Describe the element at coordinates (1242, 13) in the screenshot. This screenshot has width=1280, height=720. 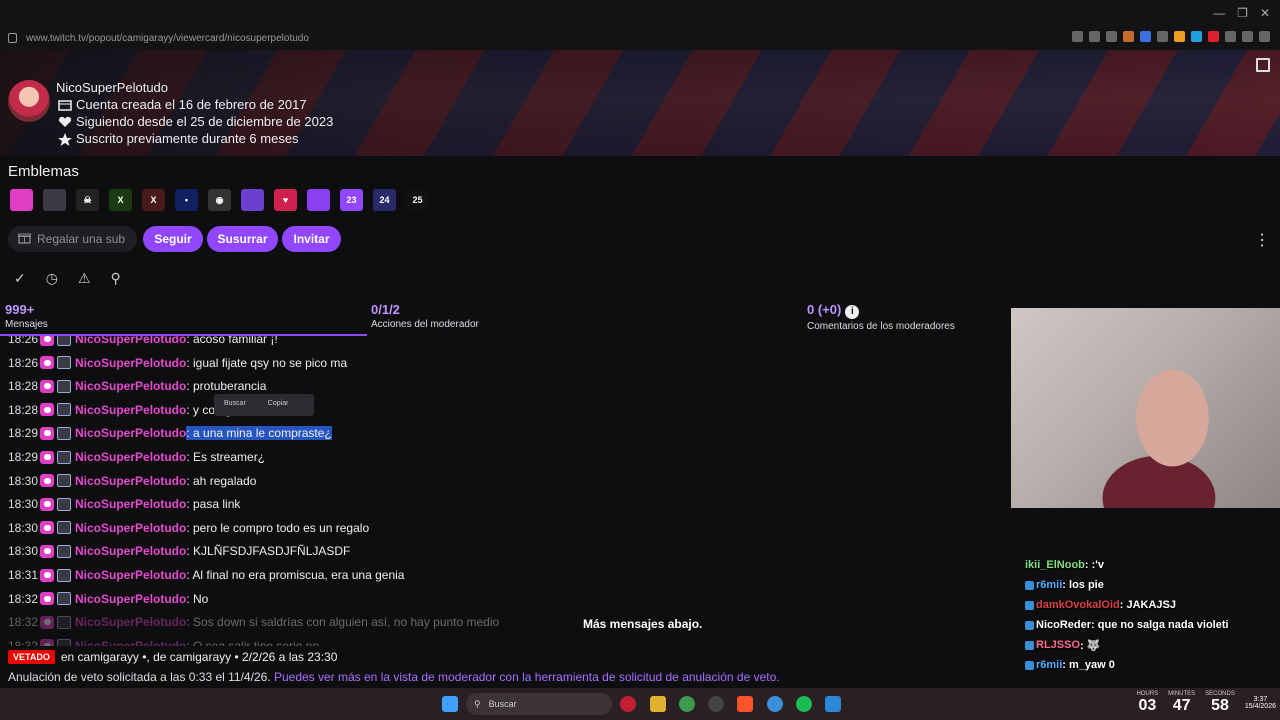
I see `maximize-button: ❐` at that location.